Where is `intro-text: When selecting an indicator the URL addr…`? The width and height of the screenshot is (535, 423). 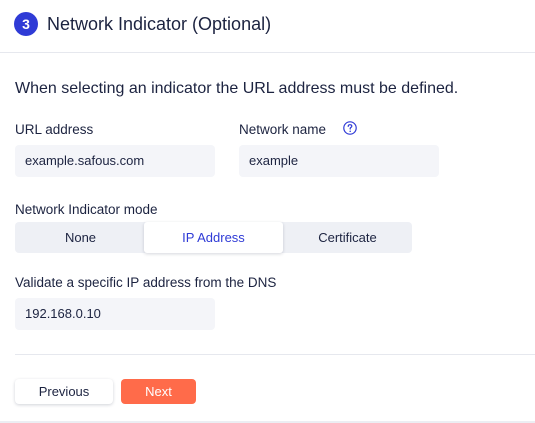 intro-text: When selecting an indicator the URL addr… is located at coordinates (237, 88).